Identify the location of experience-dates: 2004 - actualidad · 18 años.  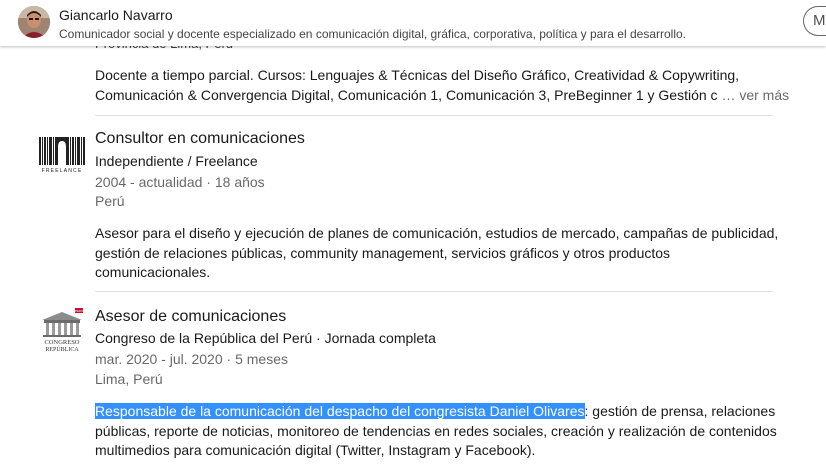
(180, 182).